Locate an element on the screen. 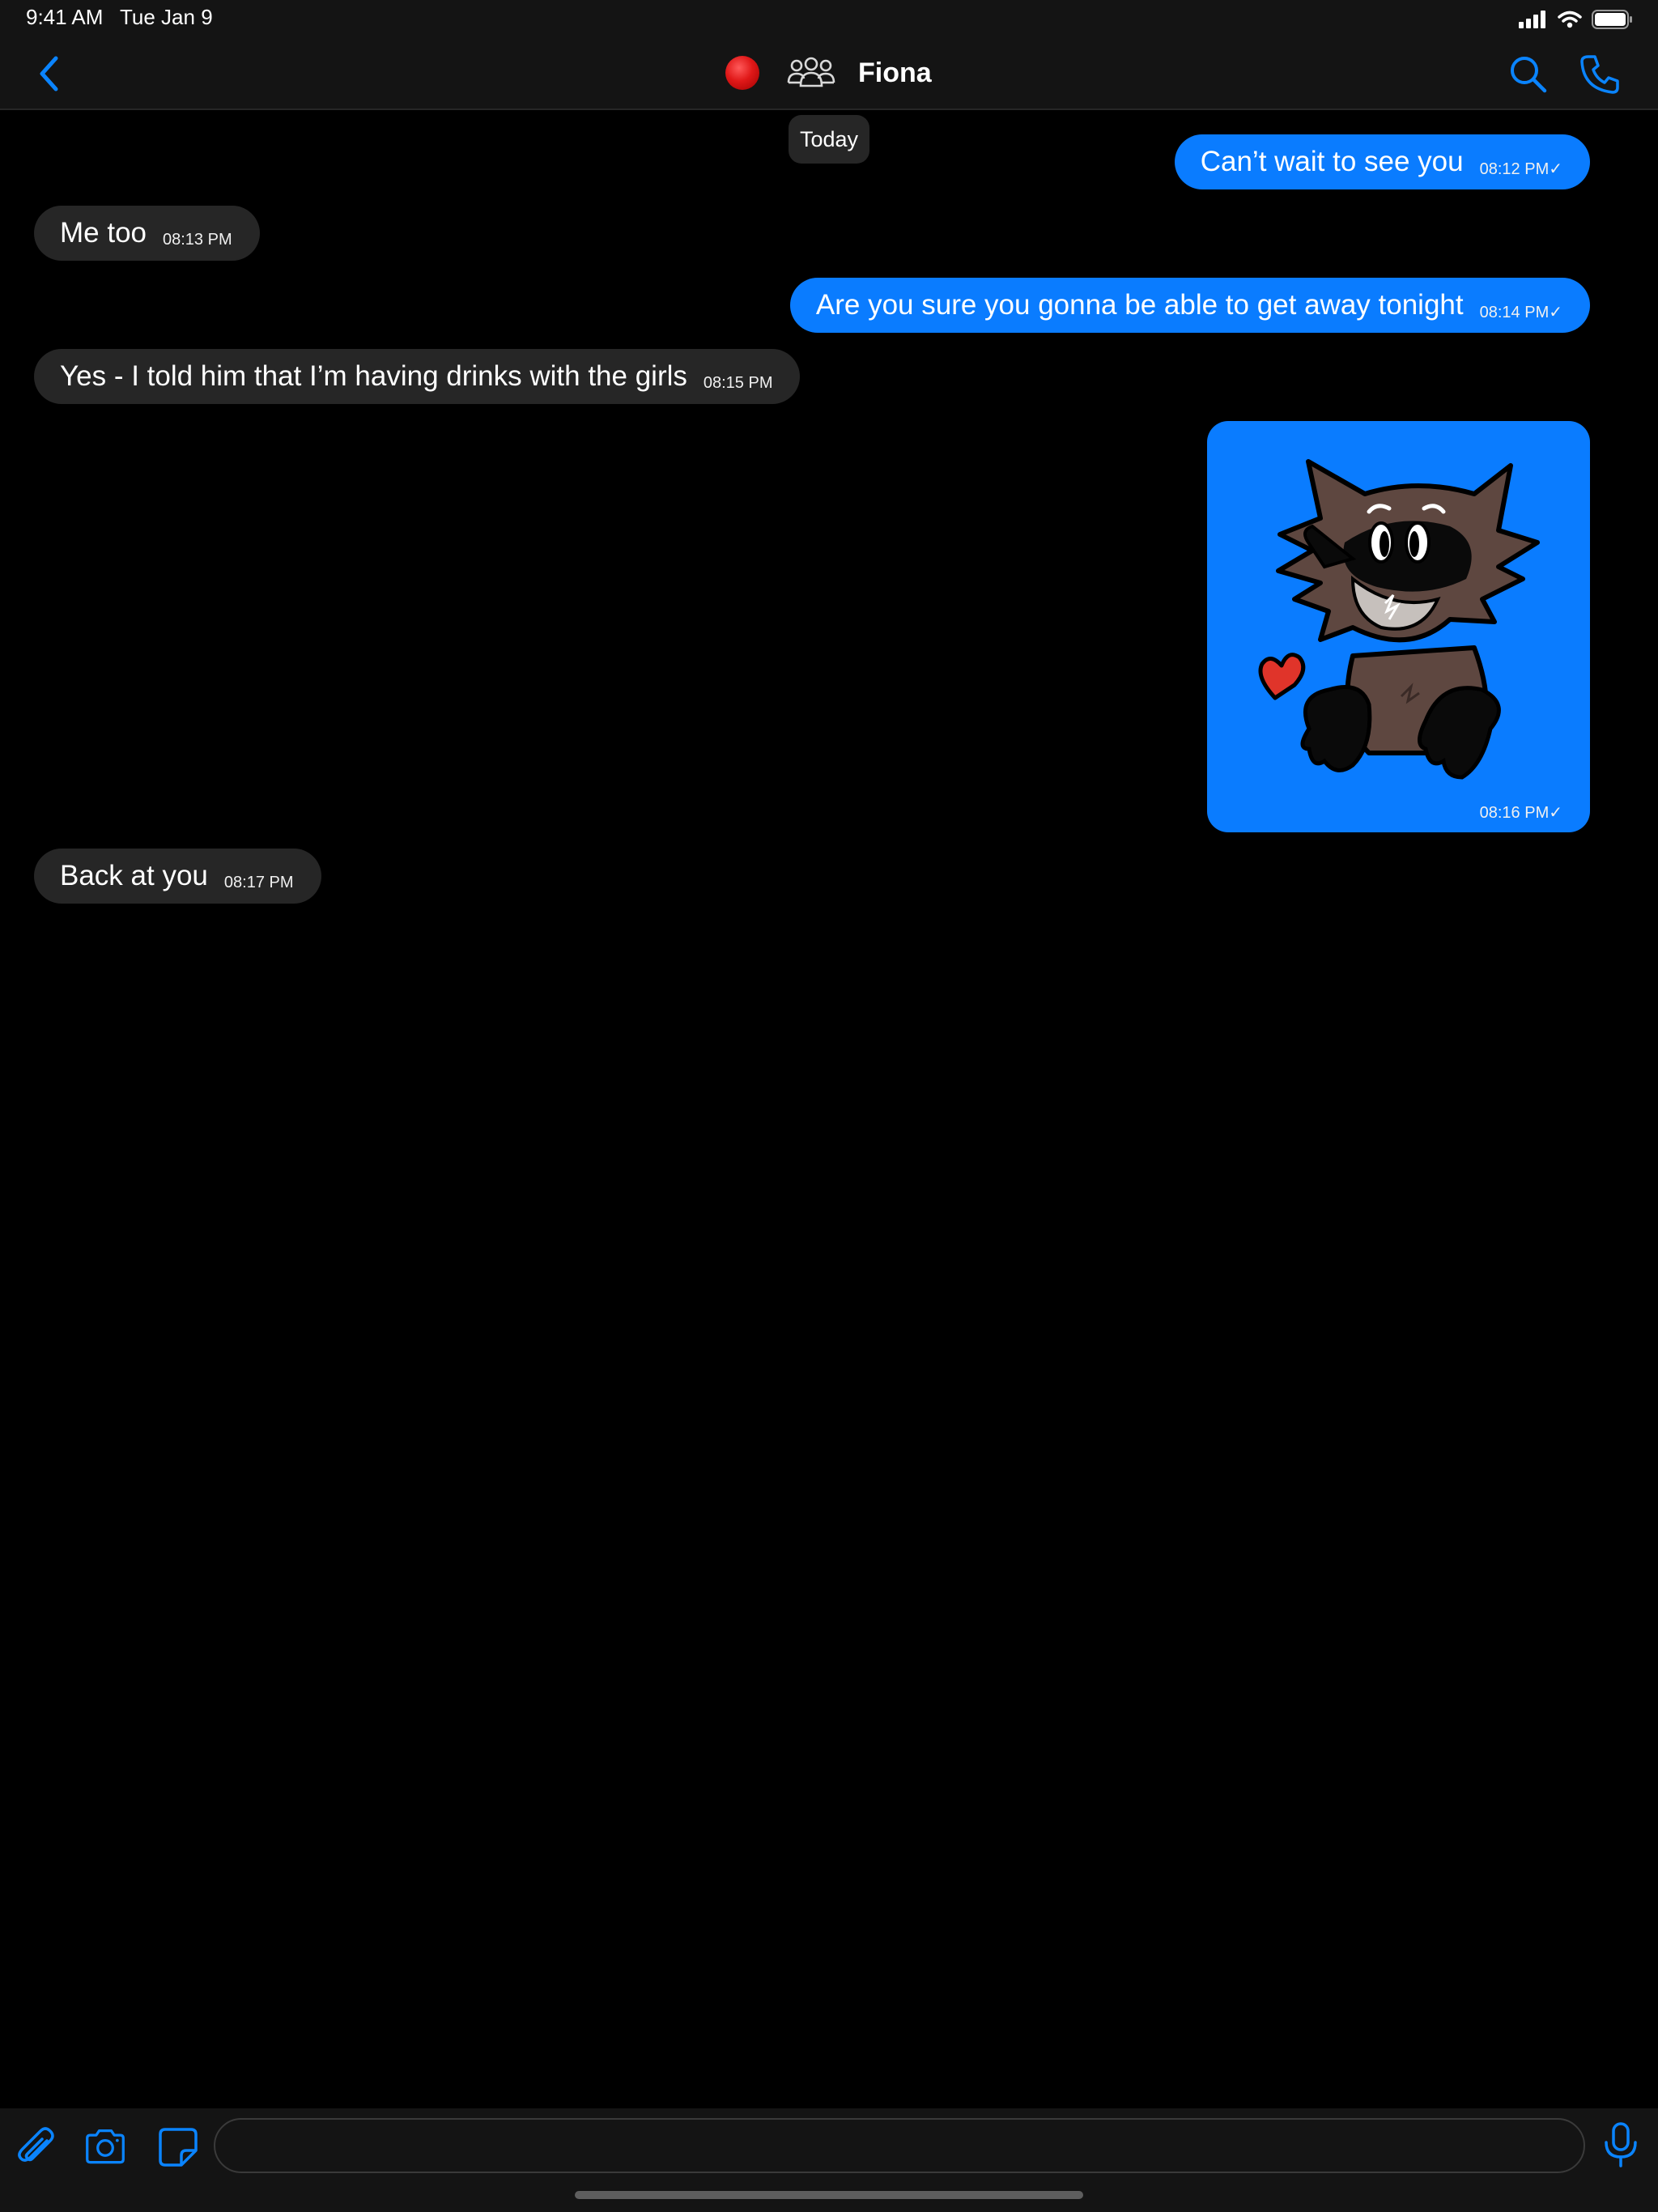 This screenshot has height=2212, width=1658. message-text: Me too is located at coordinates (103, 233).